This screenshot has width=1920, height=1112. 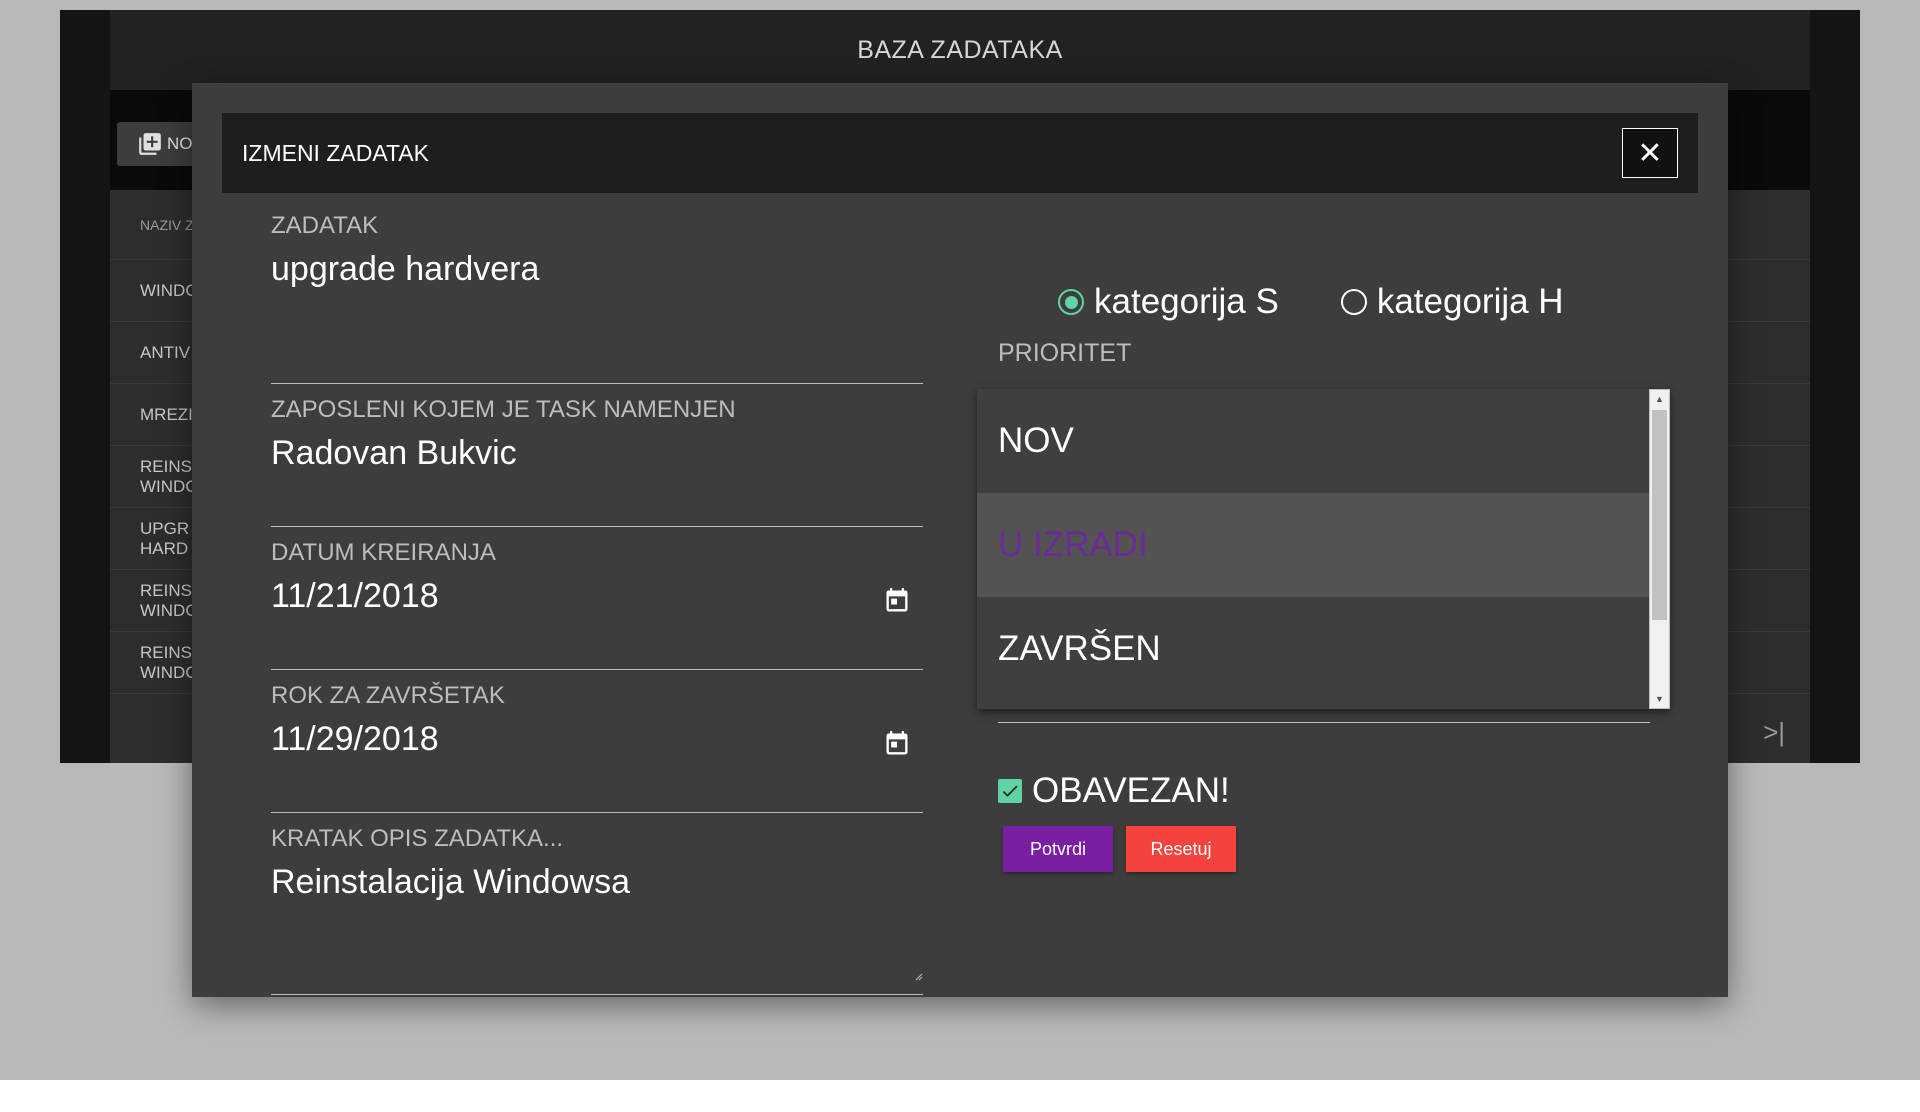 I want to click on radio-unchecked-icon, so click(x=1353, y=302).